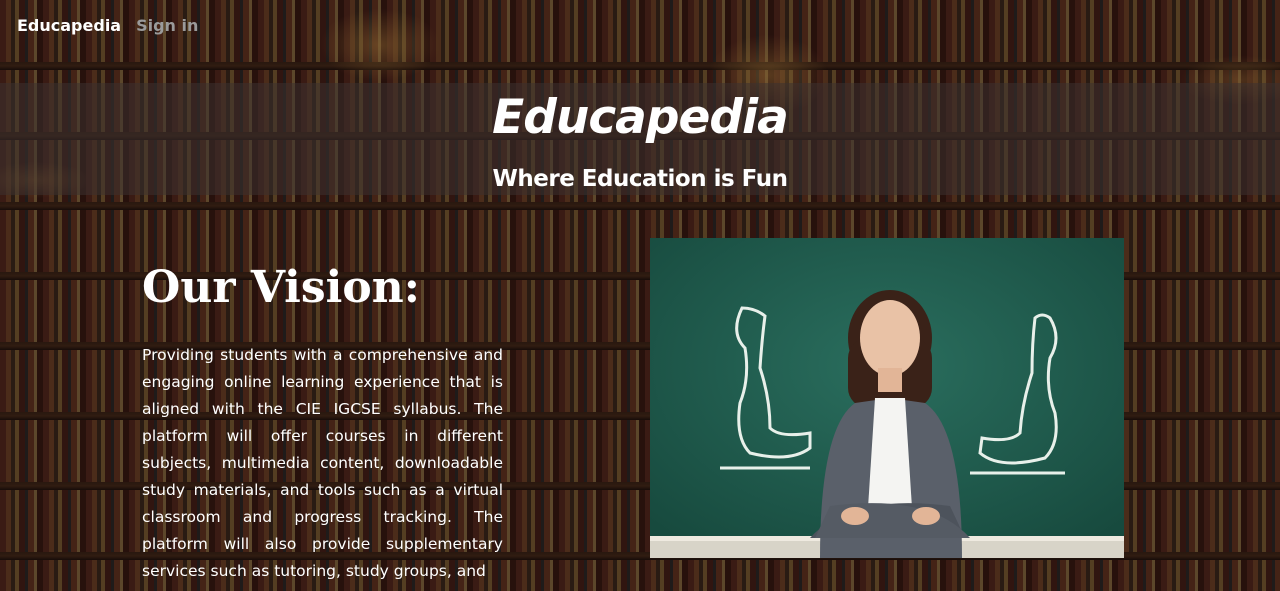 This screenshot has width=1280, height=591. I want to click on hero-title: Educapedia, so click(640, 117).